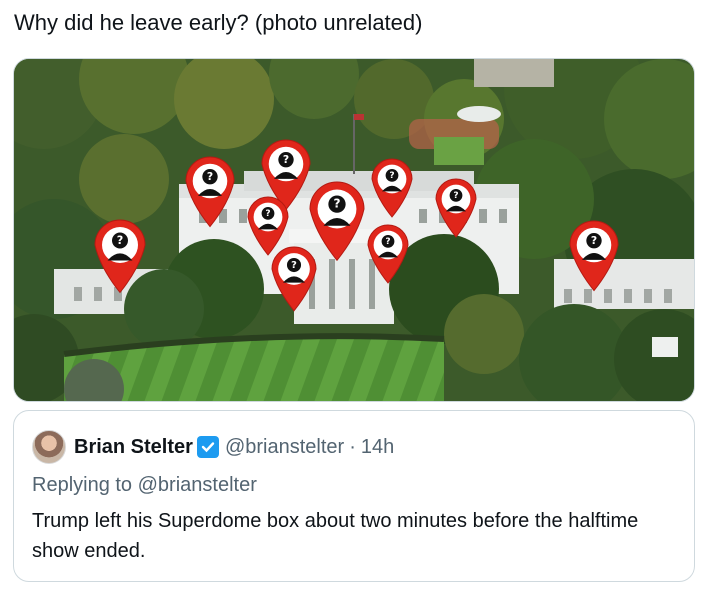 This screenshot has height=593, width=709. Describe the element at coordinates (284, 447) in the screenshot. I see `author-handle: @brianstelter` at that location.